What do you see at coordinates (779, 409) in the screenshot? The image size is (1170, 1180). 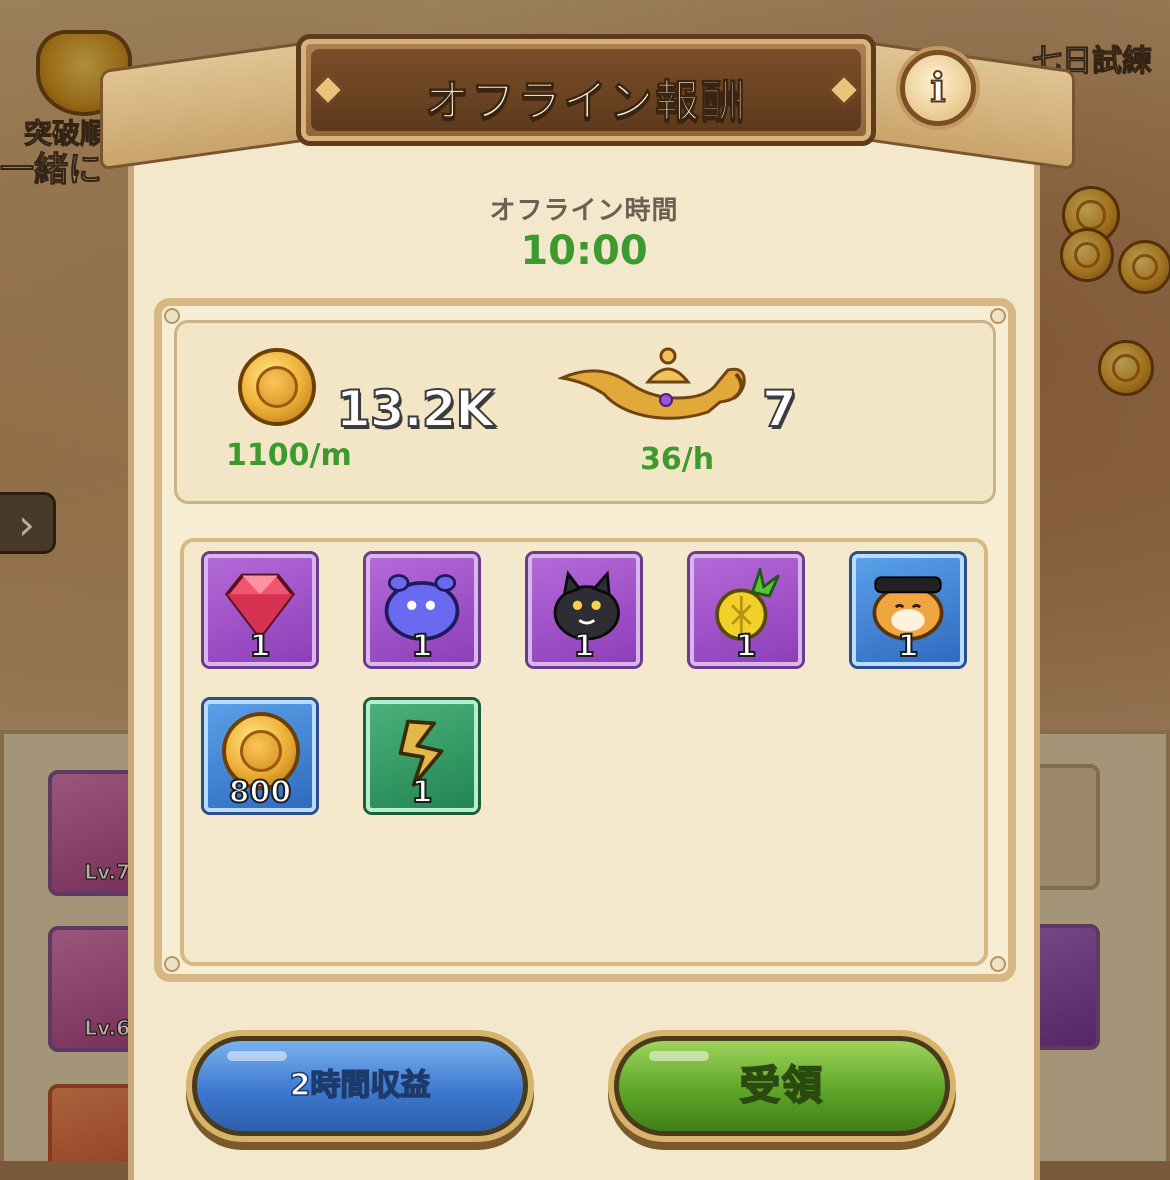 I see `lamp-amount: 7` at bounding box center [779, 409].